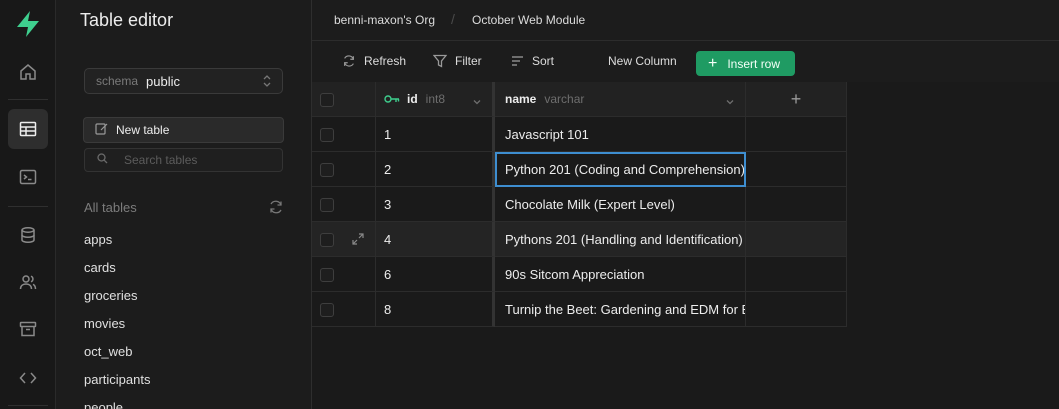 The width and height of the screenshot is (1059, 409). Describe the element at coordinates (384, 20) in the screenshot. I see `breadcrumb-org: benni-maxon's Org` at that location.